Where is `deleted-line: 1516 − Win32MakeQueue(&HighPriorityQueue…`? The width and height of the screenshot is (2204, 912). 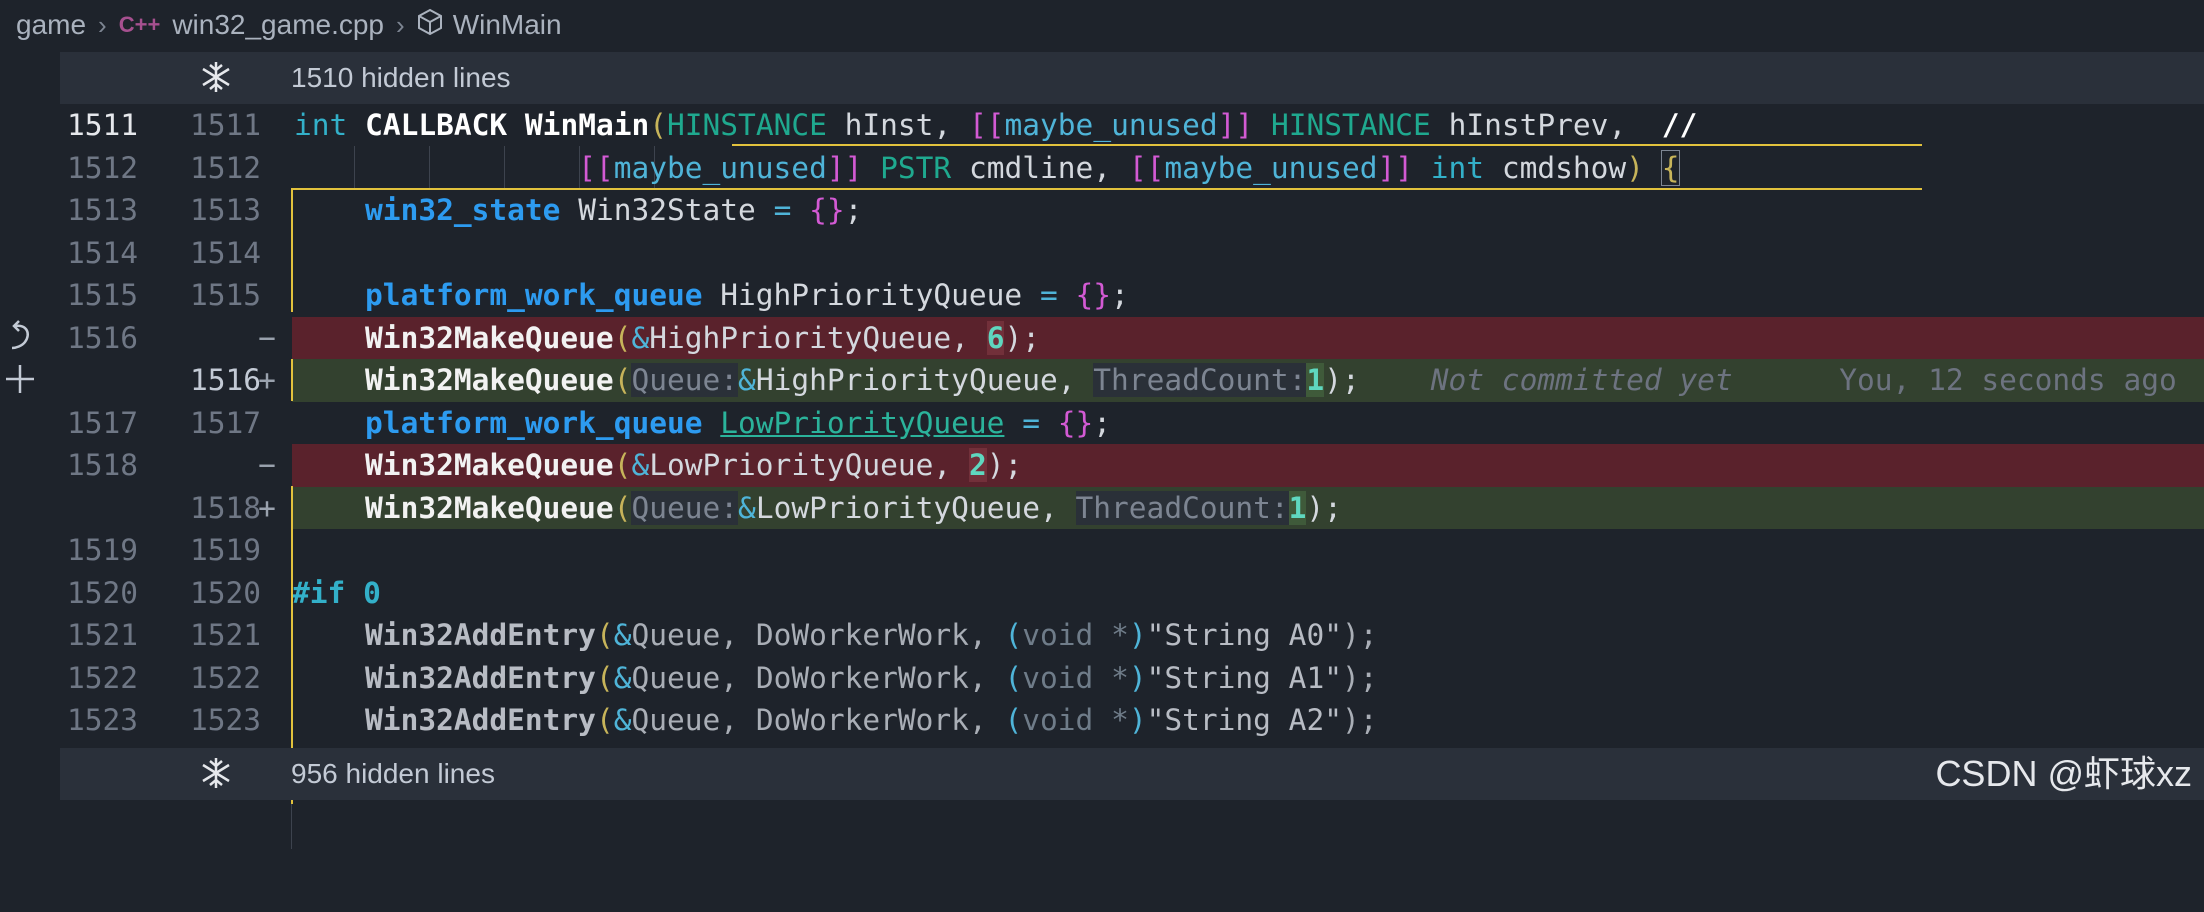
deleted-line: 1516 − Win32MakeQueue(&HighPriorityQueue… is located at coordinates (1132, 337).